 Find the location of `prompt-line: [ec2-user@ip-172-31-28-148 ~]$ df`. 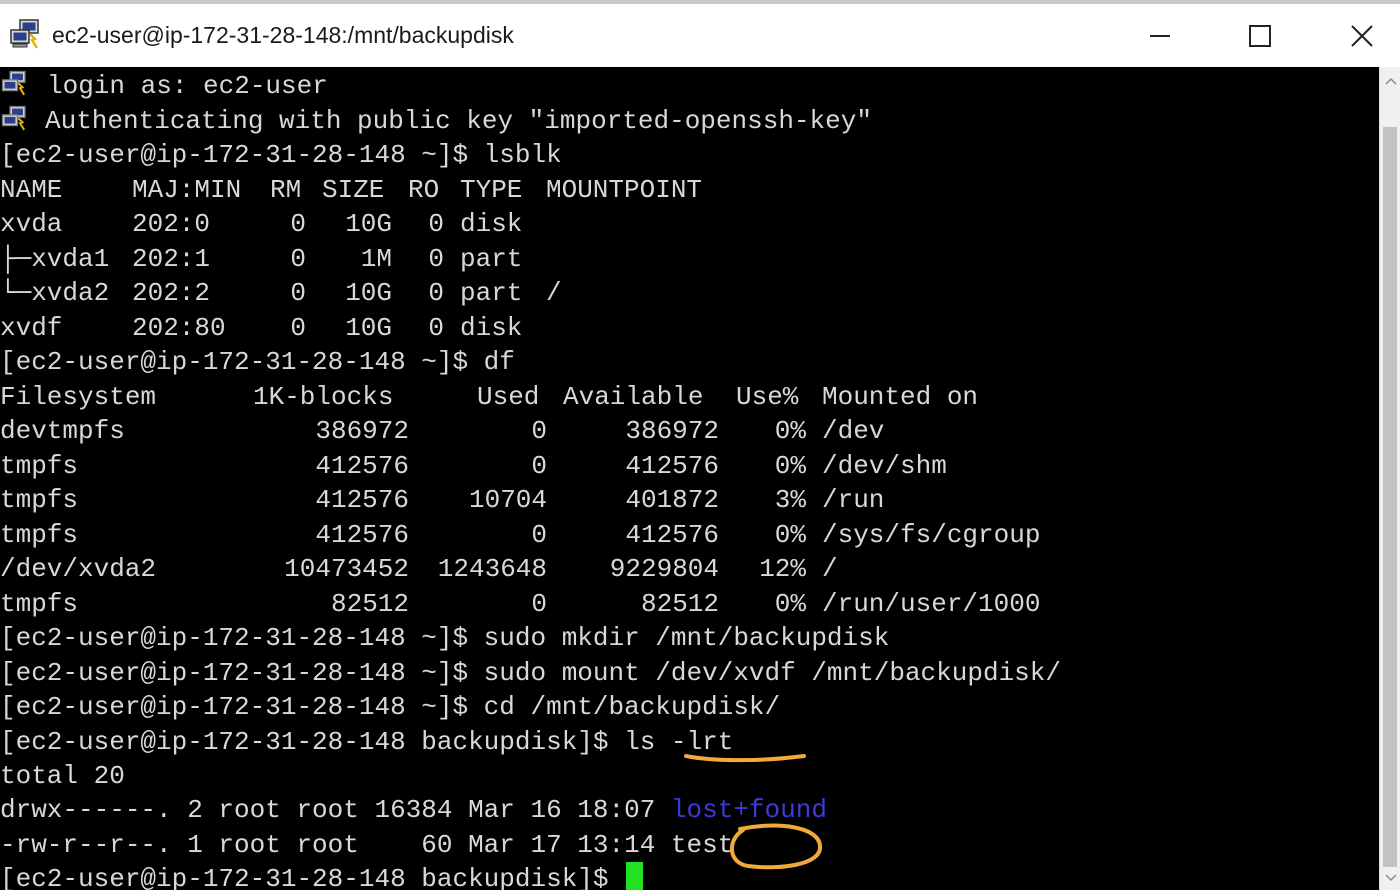

prompt-line: [ec2-user@ip-172-31-28-148 ~]$ df is located at coordinates (257, 362).